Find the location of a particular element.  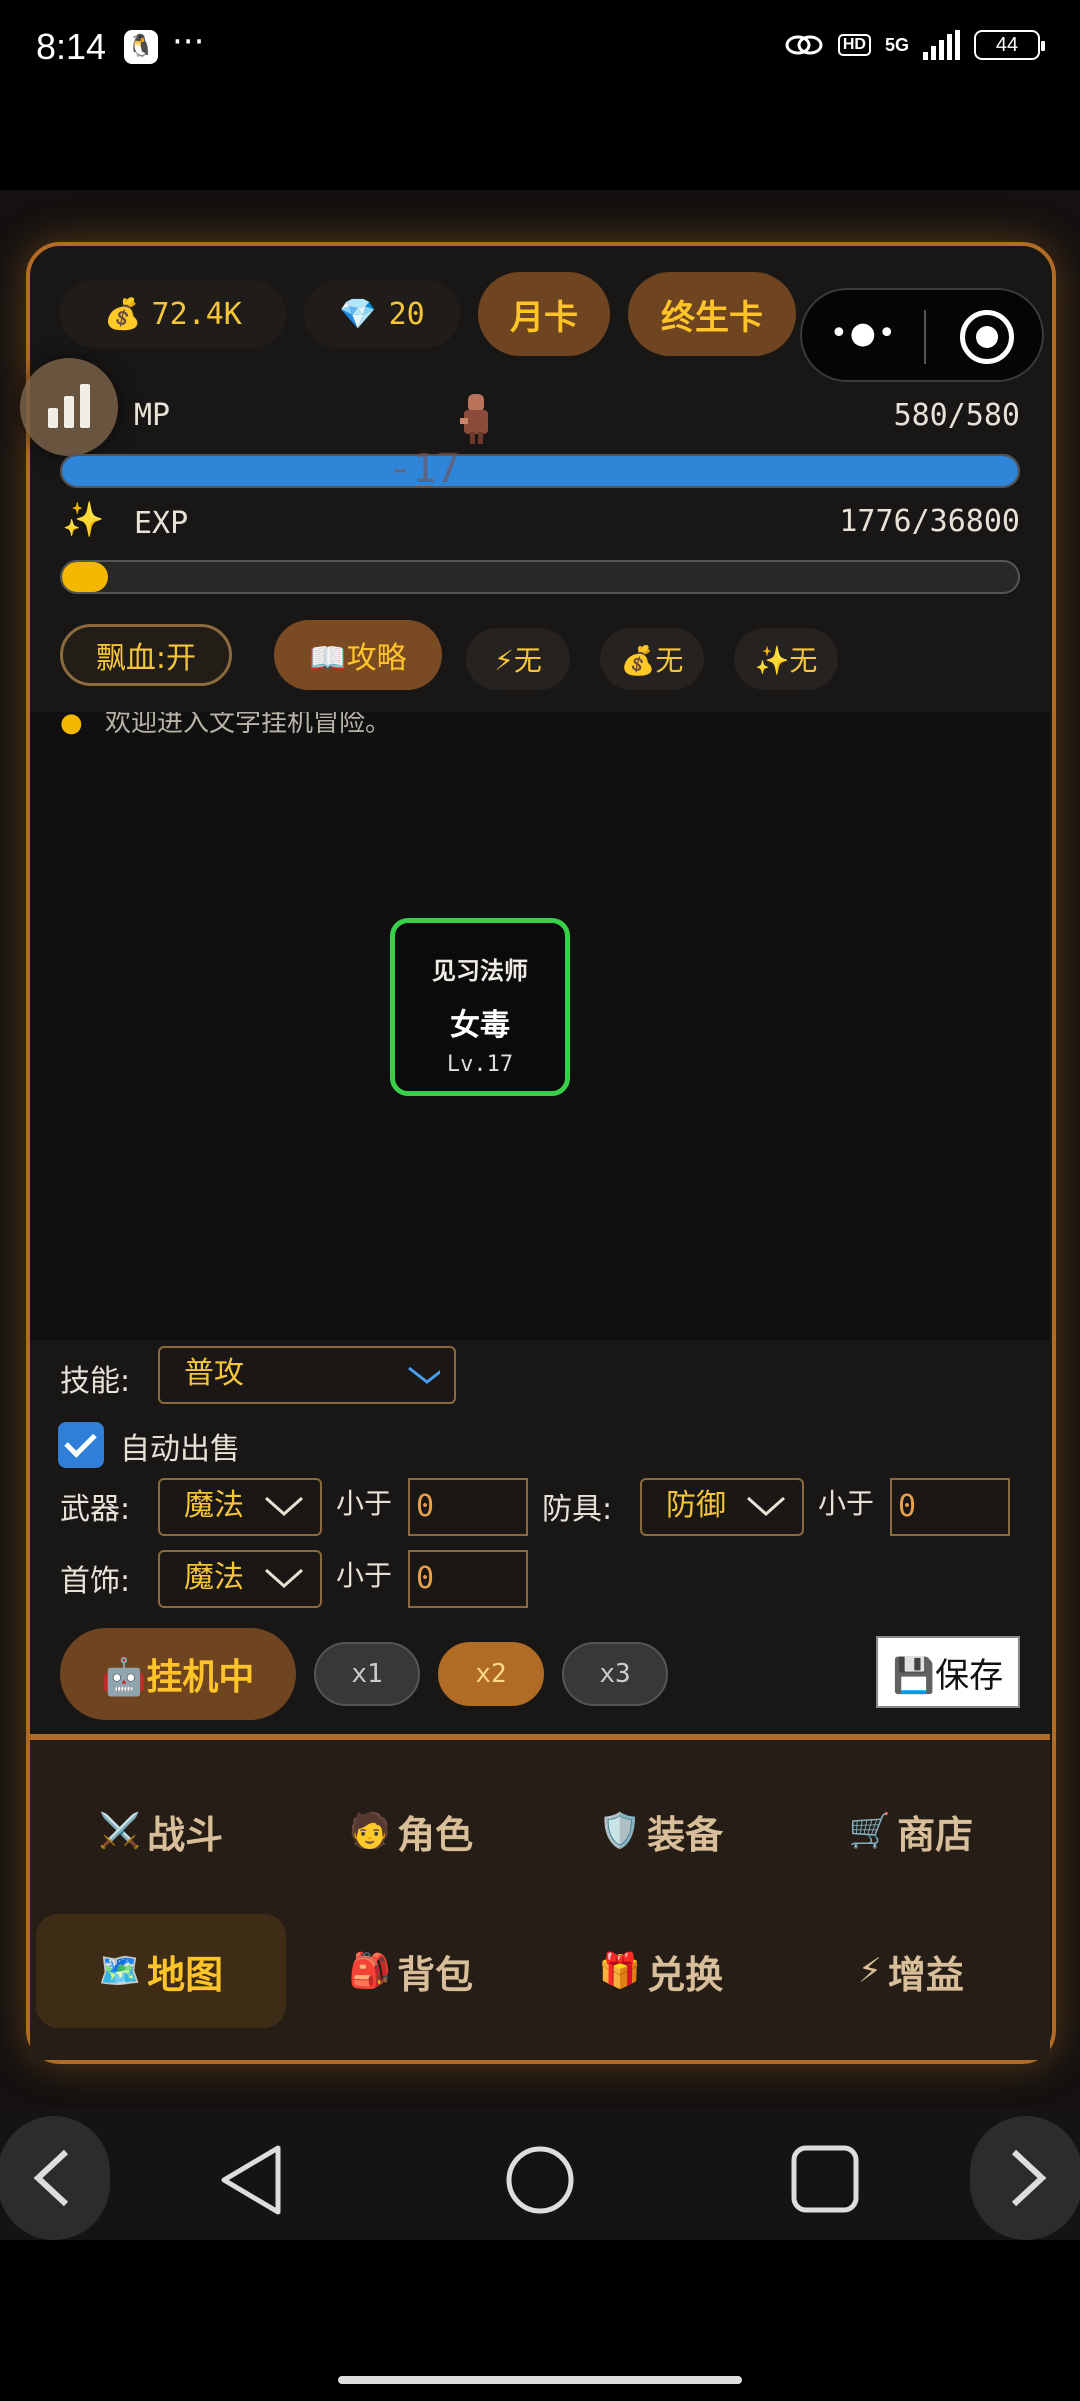

skill-value: 普攻 is located at coordinates (214, 1373).